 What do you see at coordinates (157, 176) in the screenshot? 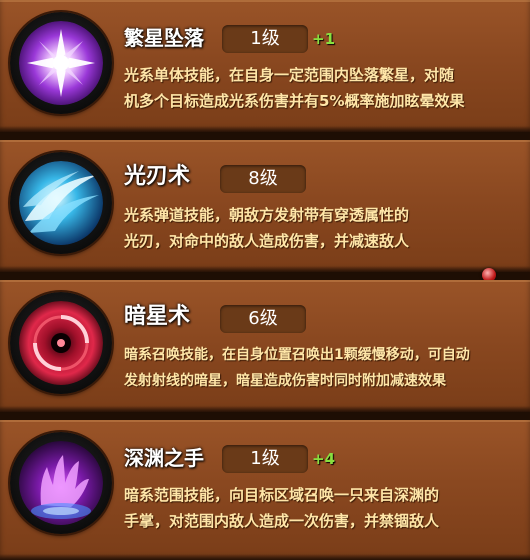
I see `skill-name: 光刃术` at bounding box center [157, 176].